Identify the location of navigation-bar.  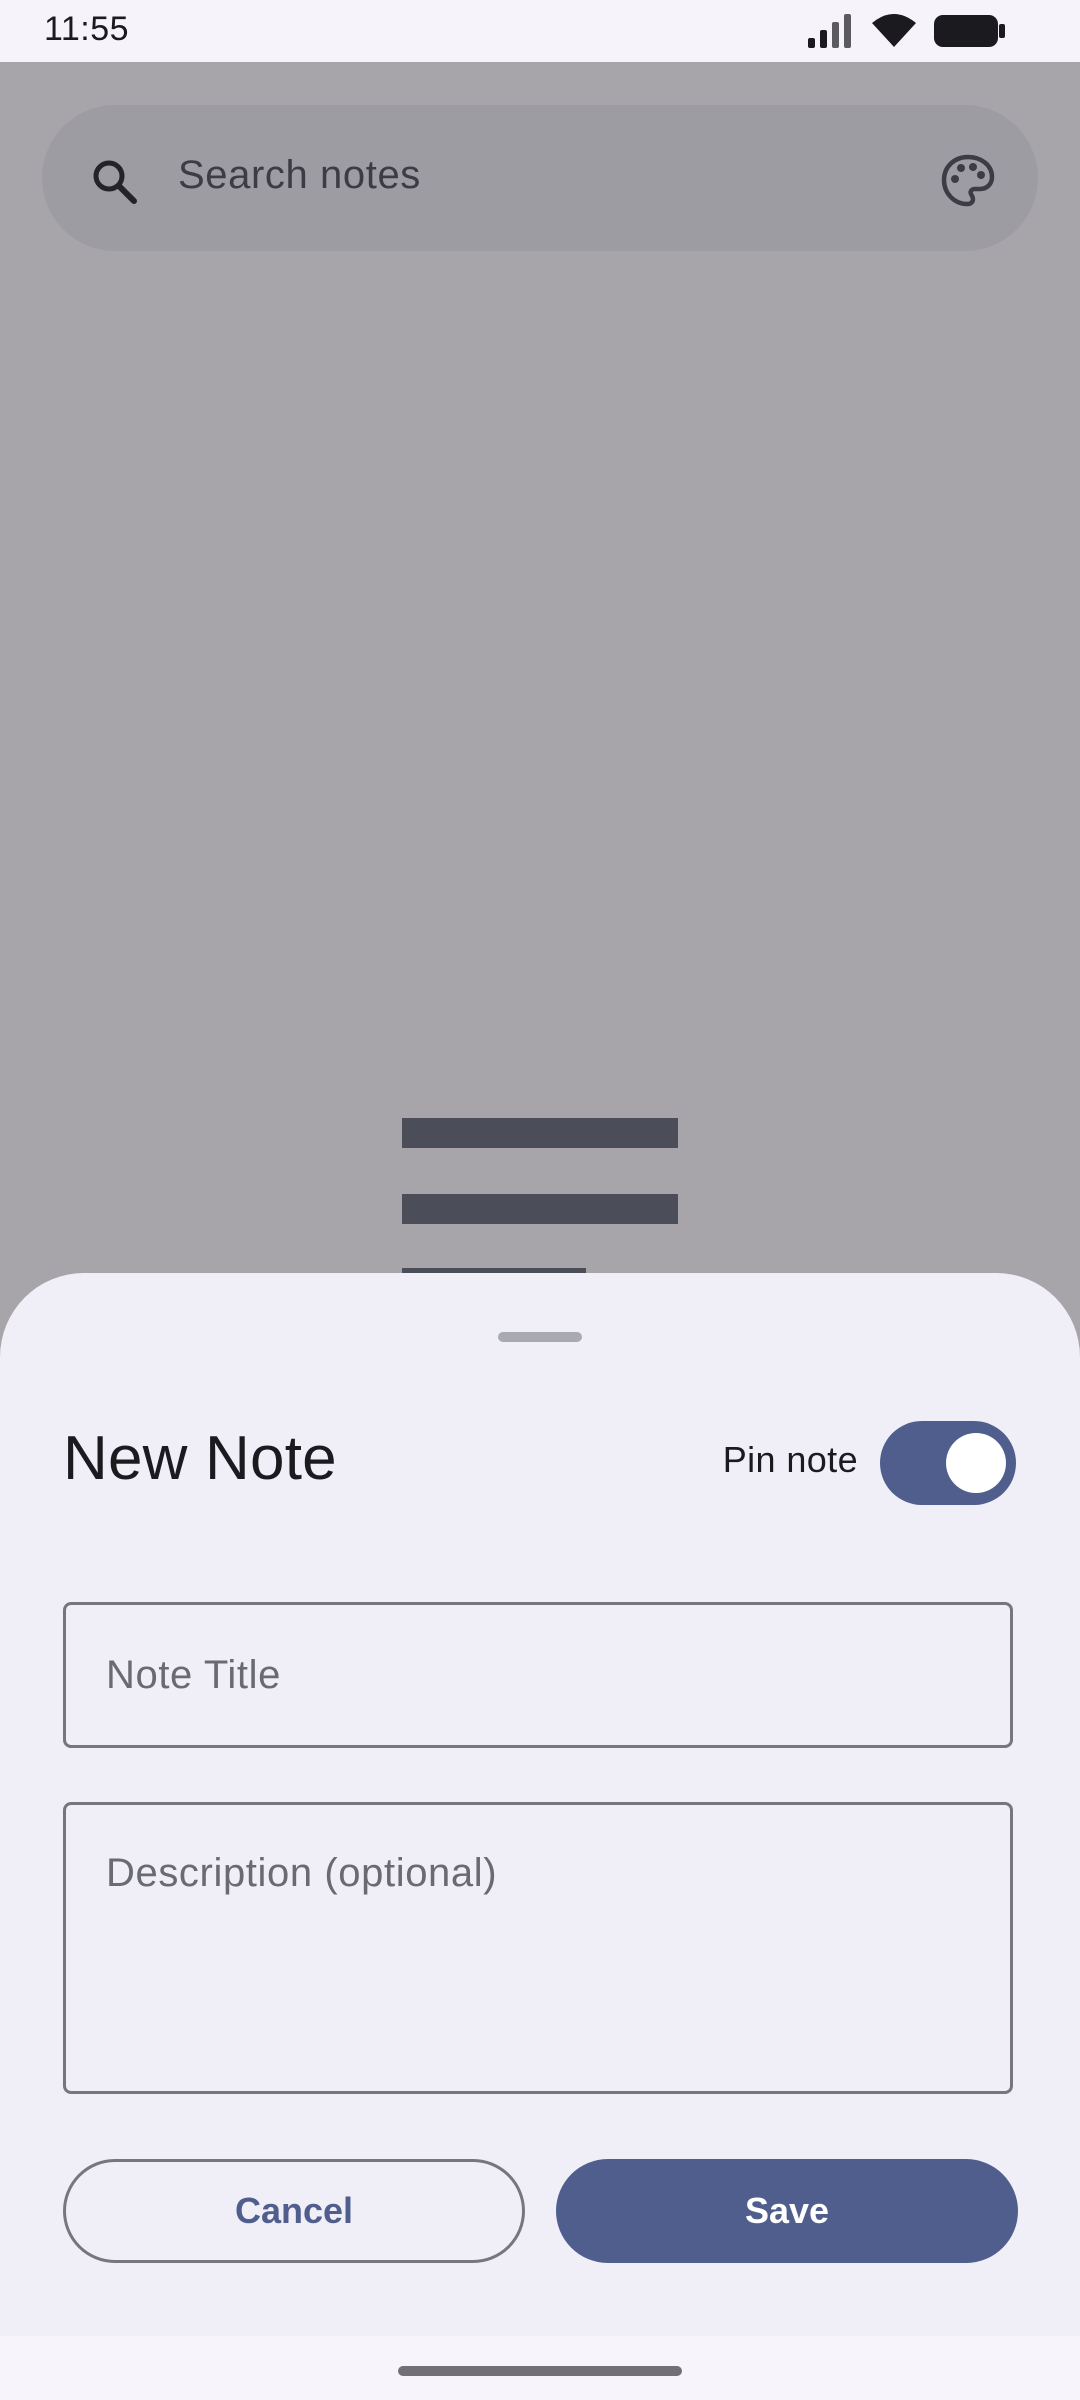
(540, 2368).